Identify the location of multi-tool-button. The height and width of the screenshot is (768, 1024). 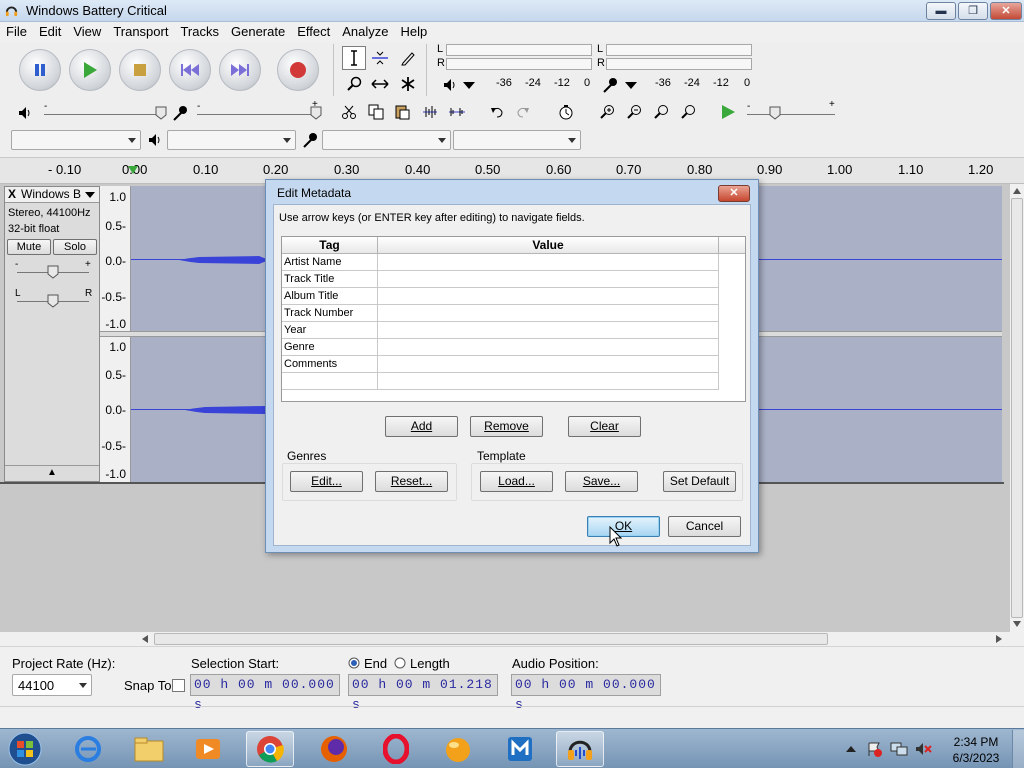
(408, 84).